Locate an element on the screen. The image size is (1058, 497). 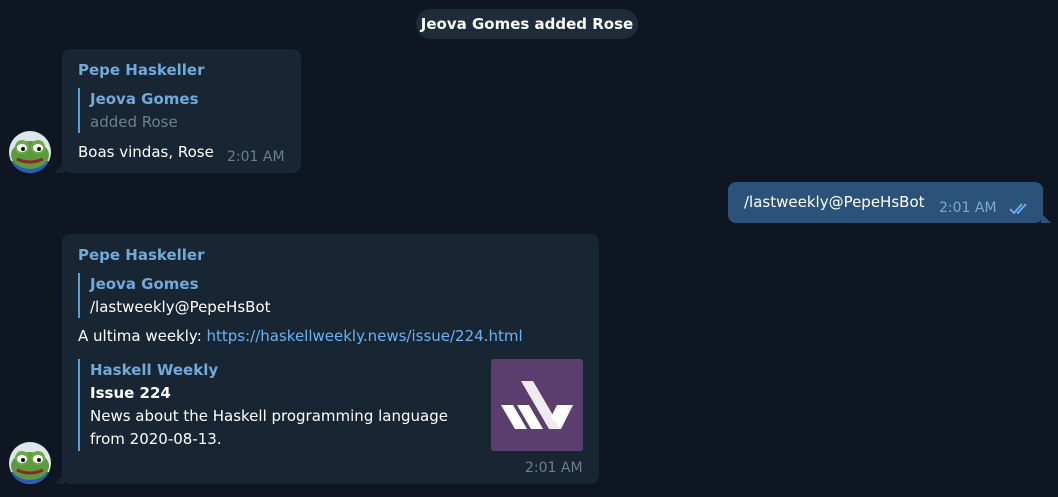
reply-text: added Rose is located at coordinates (134, 122).